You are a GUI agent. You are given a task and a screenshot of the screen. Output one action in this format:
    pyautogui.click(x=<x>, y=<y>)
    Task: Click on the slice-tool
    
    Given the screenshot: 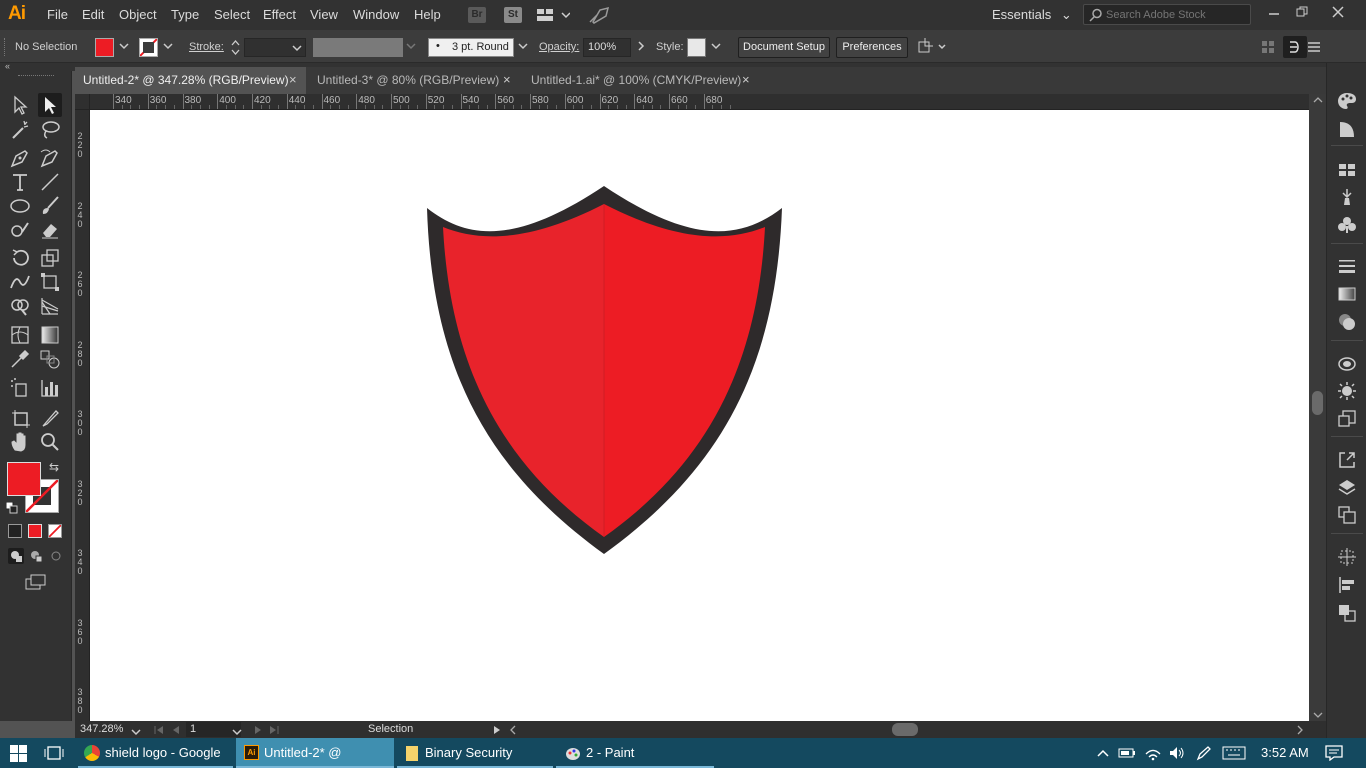 What is the action you would take?
    pyautogui.click(x=50, y=418)
    